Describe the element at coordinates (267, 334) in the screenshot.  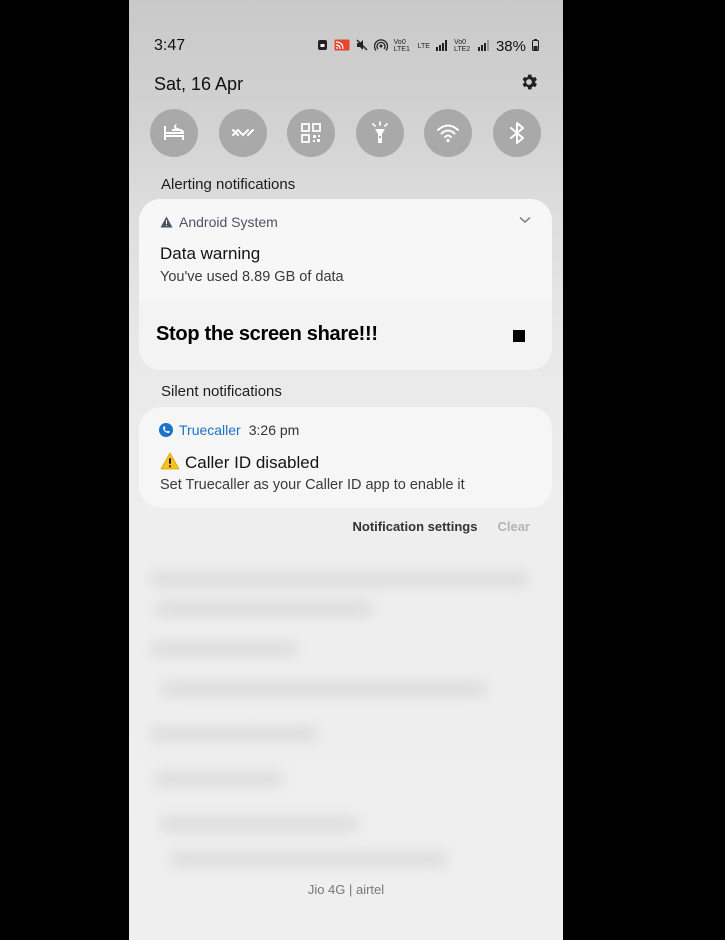
I see `stop-screen-share-text: Stop the screen share!!!` at that location.